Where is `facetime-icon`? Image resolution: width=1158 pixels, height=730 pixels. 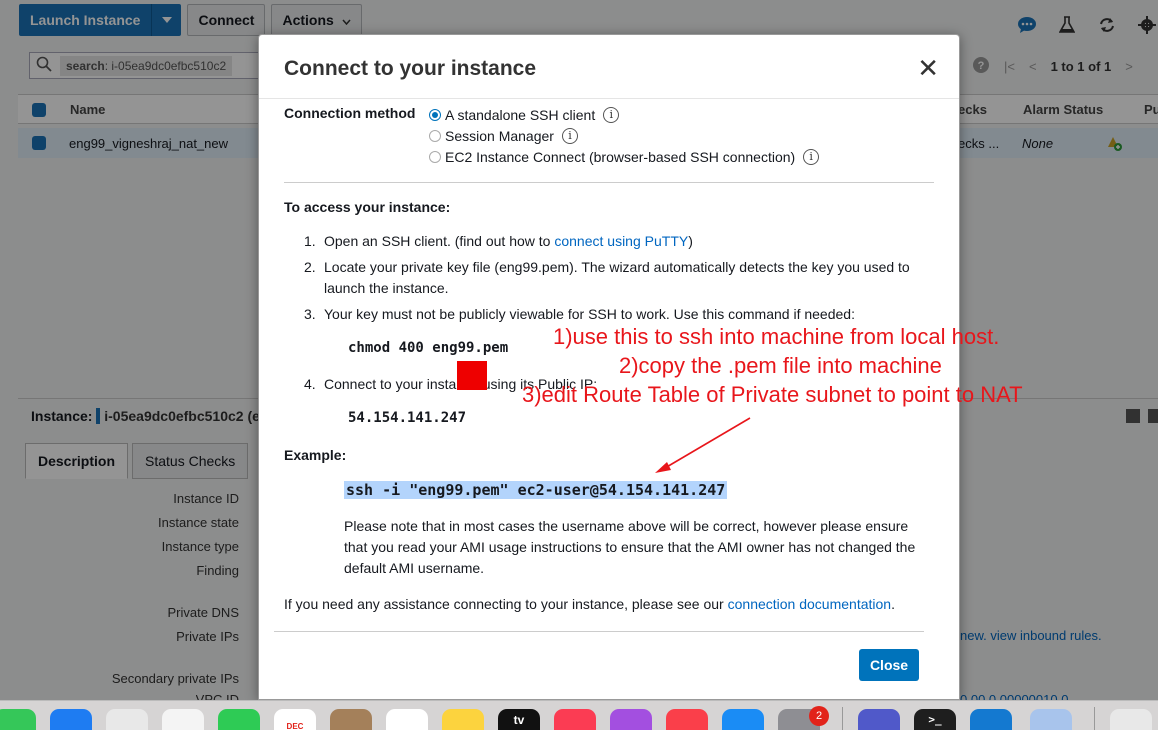
facetime-icon is located at coordinates (239, 719).